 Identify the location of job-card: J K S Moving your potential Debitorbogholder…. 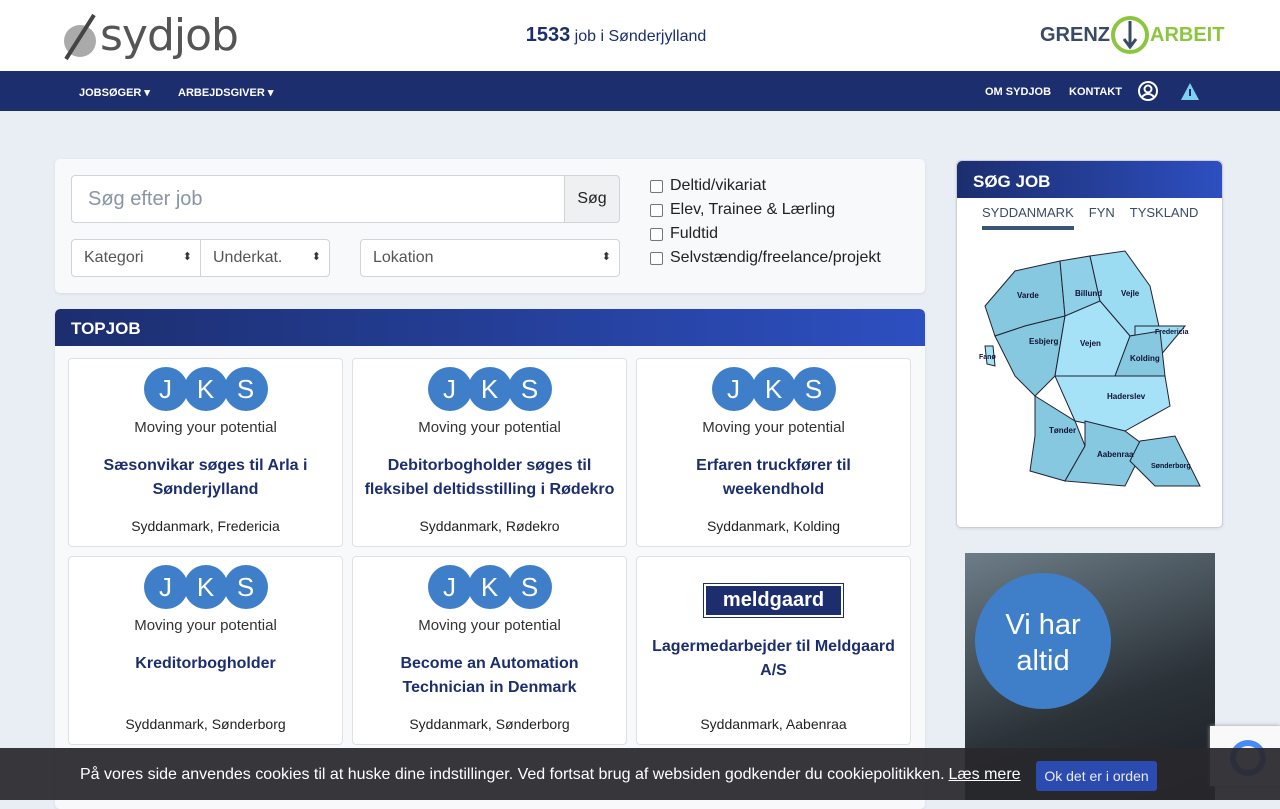
(489, 452).